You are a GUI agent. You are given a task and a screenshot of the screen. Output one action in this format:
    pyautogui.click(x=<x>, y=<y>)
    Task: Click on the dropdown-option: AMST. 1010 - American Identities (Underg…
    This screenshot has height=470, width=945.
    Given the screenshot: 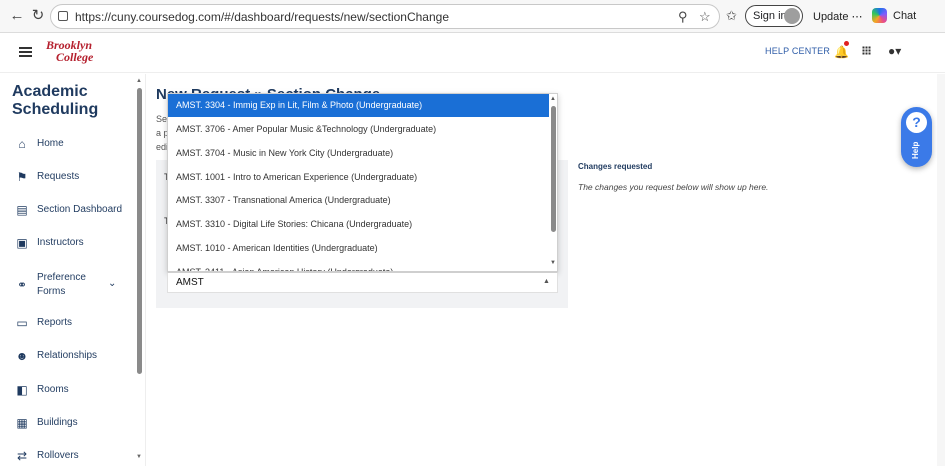 What is the action you would take?
    pyautogui.click(x=358, y=248)
    